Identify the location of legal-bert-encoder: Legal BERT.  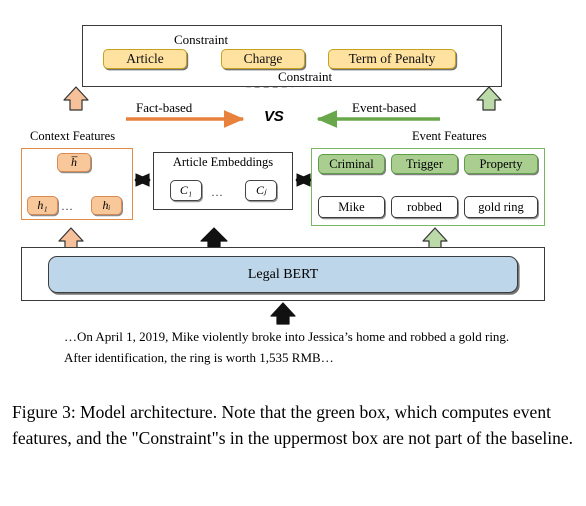
(283, 274).